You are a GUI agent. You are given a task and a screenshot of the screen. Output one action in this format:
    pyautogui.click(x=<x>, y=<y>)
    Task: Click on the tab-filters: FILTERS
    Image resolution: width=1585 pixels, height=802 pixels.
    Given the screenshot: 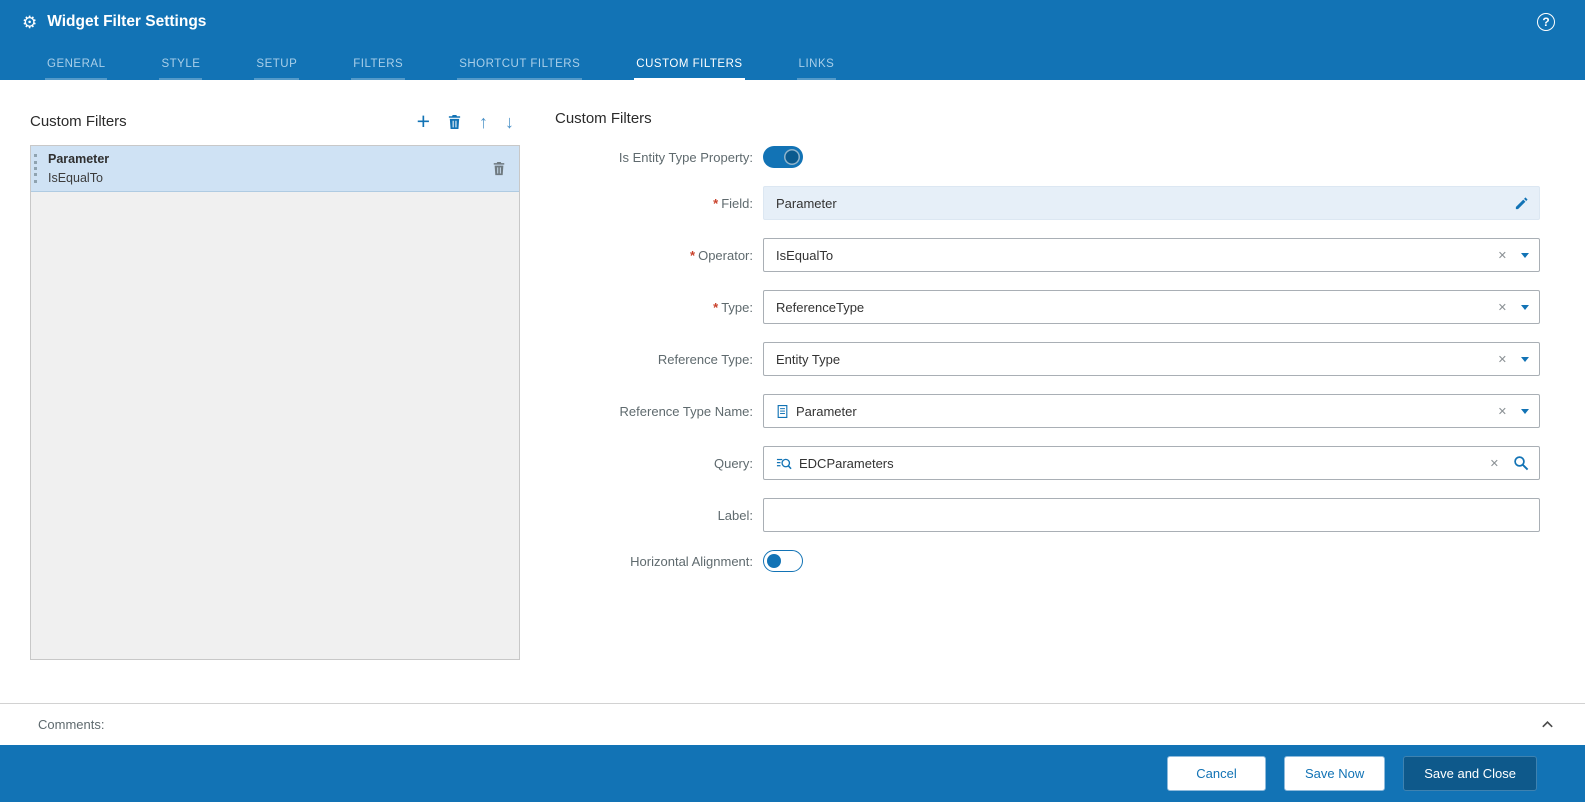 What is the action you would take?
    pyautogui.click(x=378, y=69)
    